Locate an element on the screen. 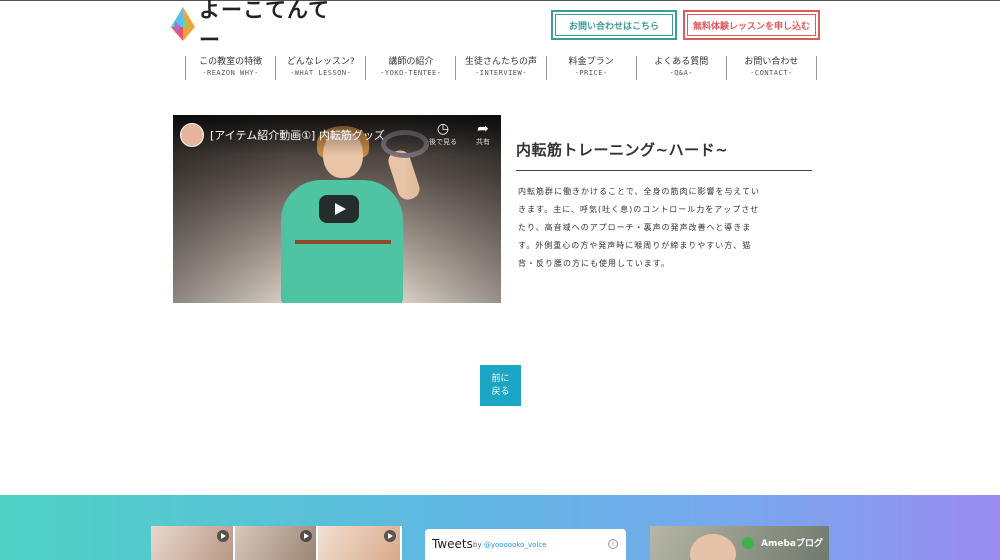 The image size is (1000, 560). title-divider is located at coordinates (664, 170).